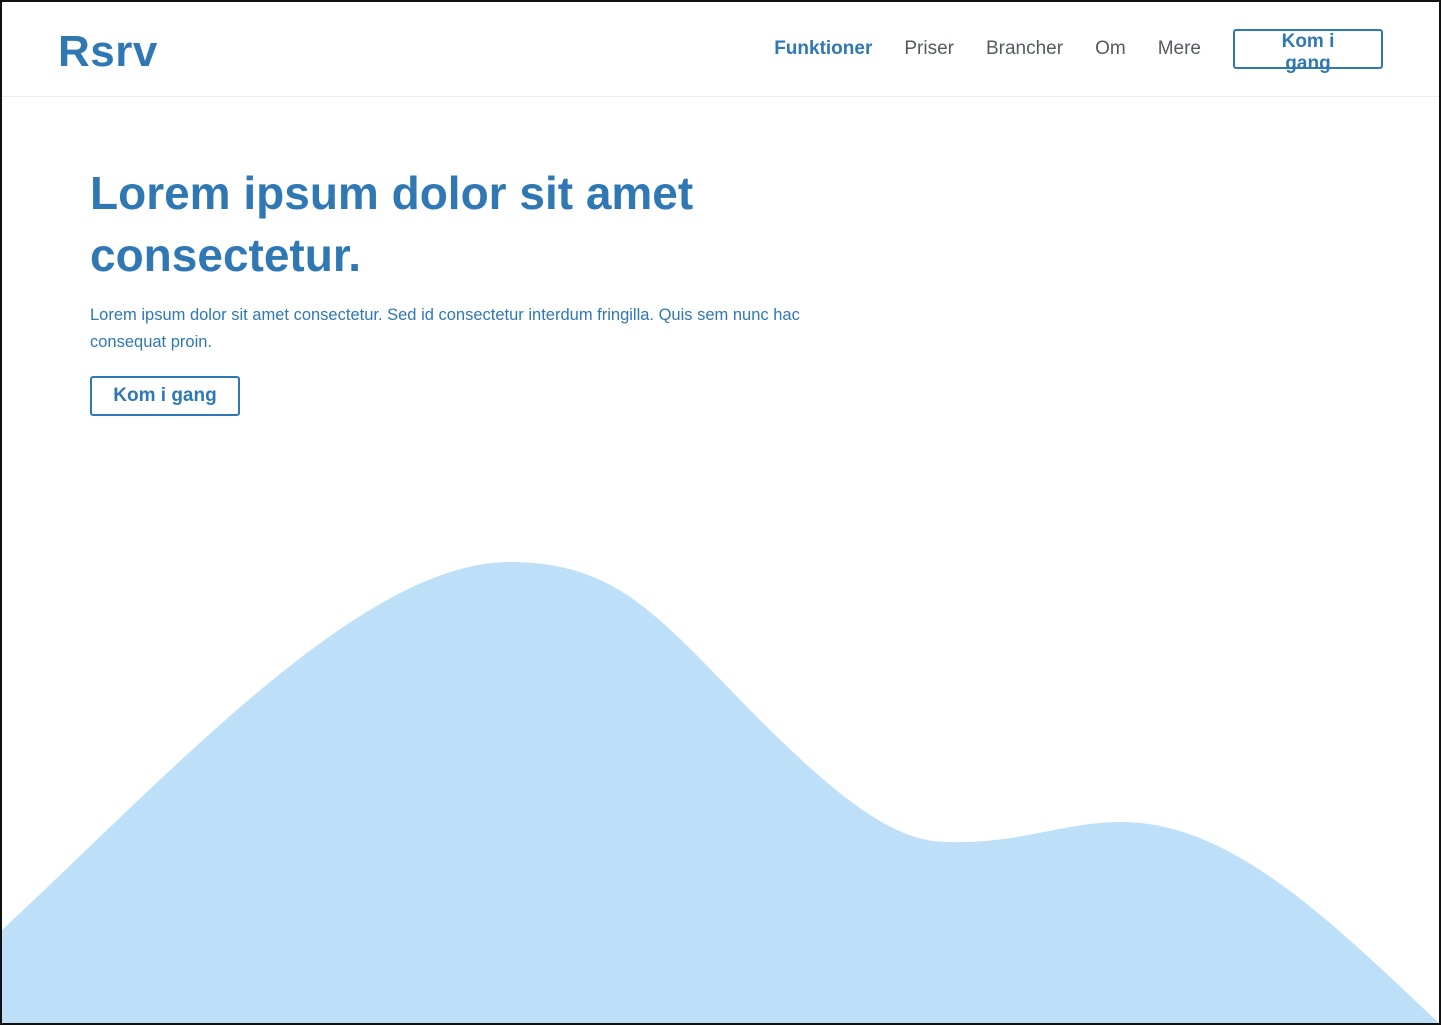  Describe the element at coordinates (1110, 49) in the screenshot. I see `nav-item-om: Om` at that location.